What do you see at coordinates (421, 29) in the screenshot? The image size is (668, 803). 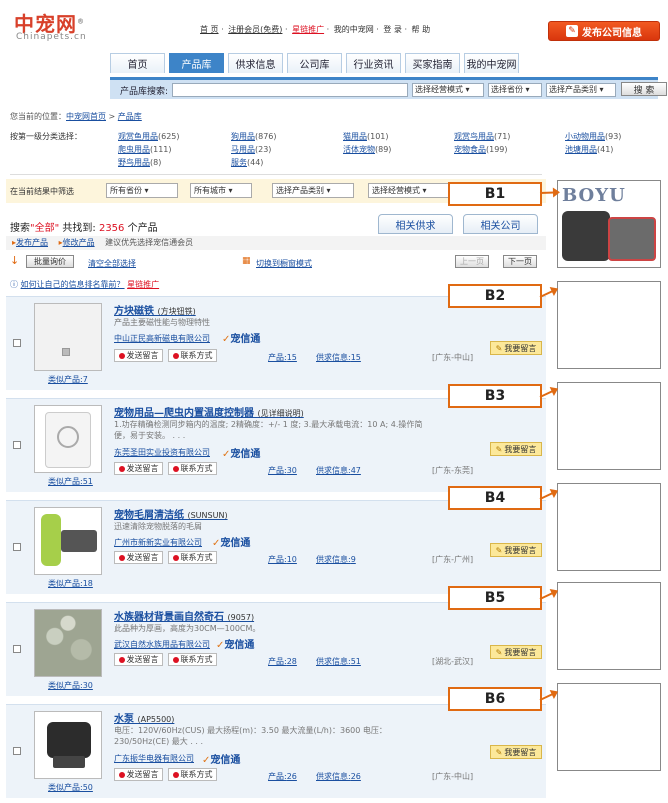 I see `toplink-help: 帮 助` at bounding box center [421, 29].